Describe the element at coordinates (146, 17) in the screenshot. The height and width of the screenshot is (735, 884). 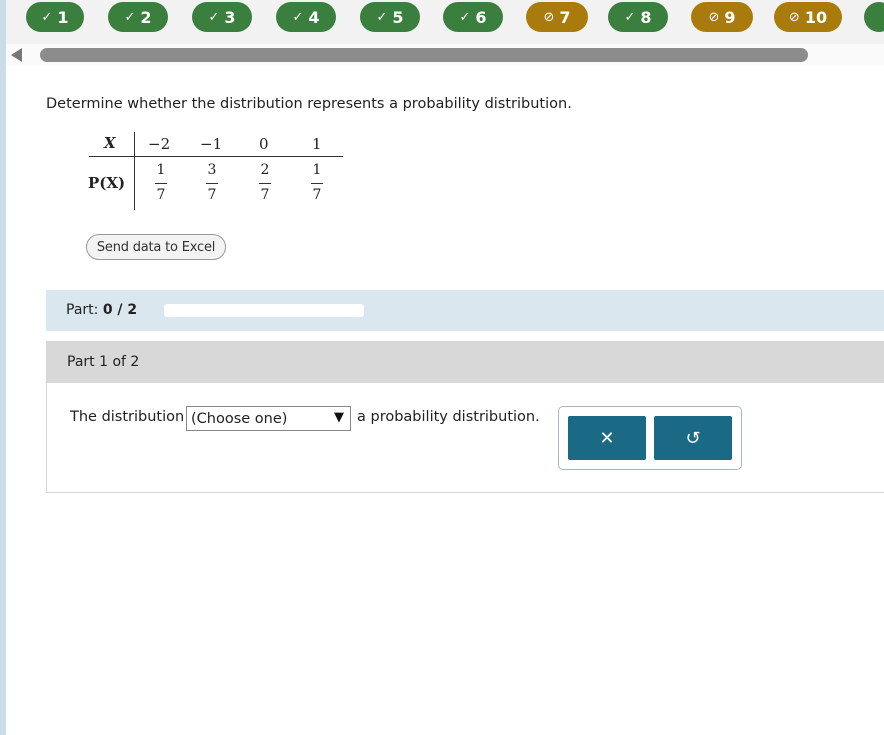
I see `question-number: 2` at that location.